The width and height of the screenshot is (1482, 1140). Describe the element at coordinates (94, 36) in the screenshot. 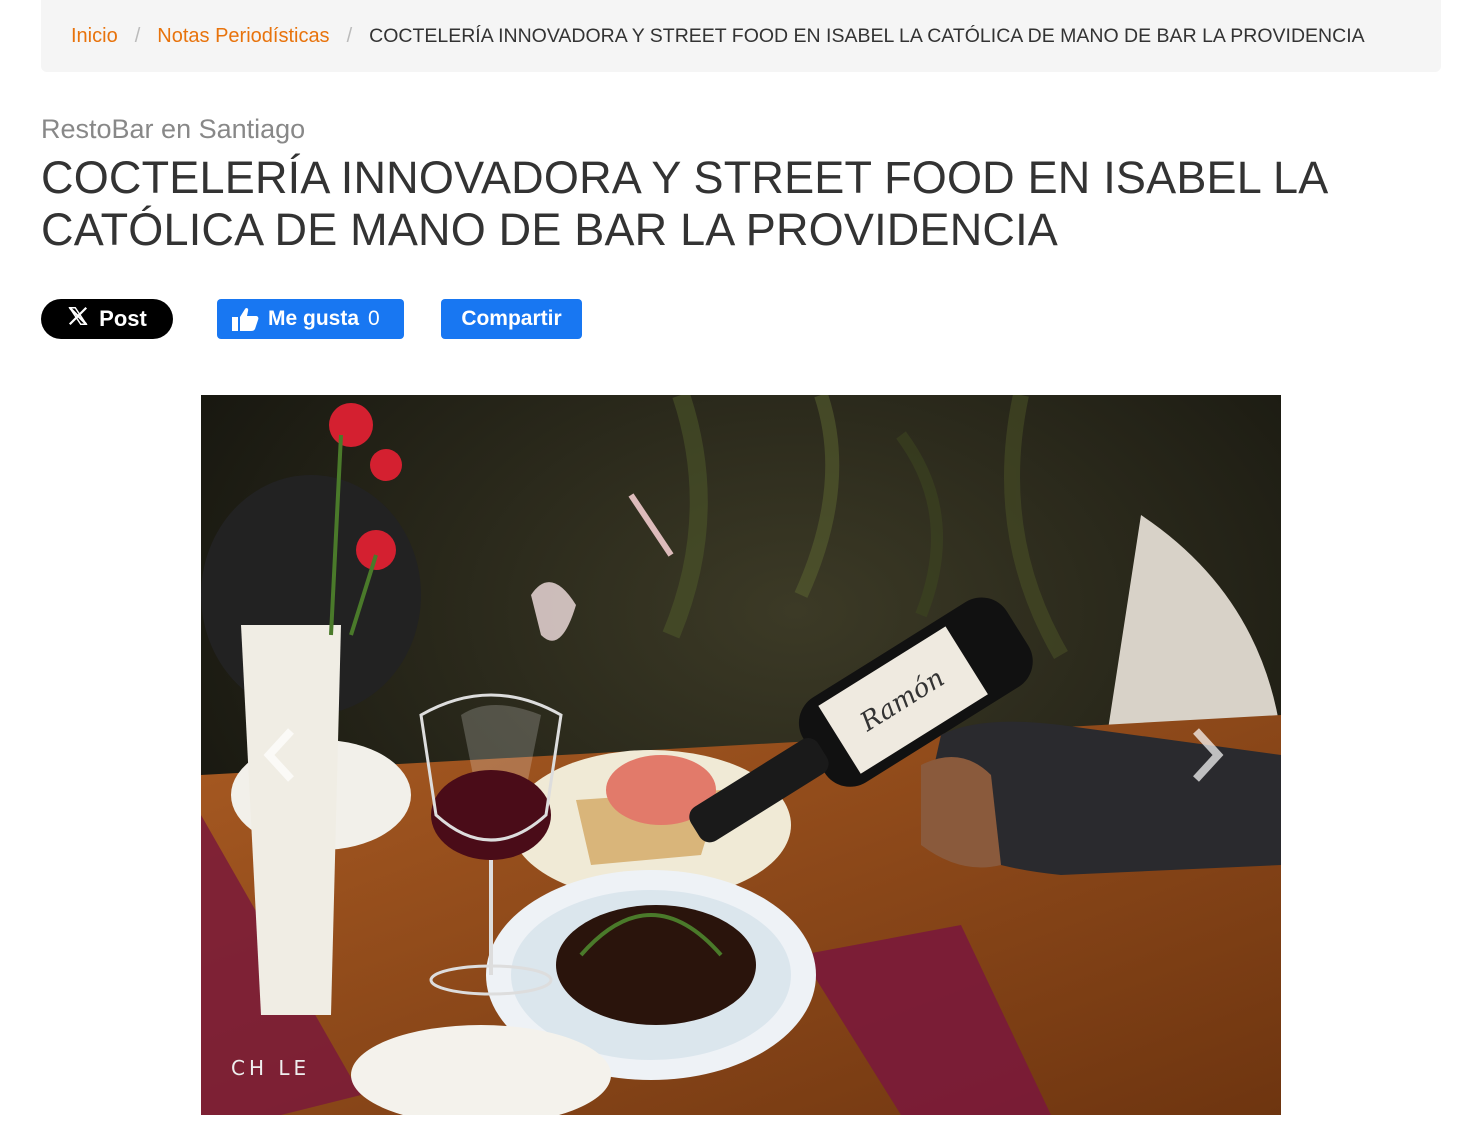

I see `breadcrumb-inicio-link: Inicio` at that location.